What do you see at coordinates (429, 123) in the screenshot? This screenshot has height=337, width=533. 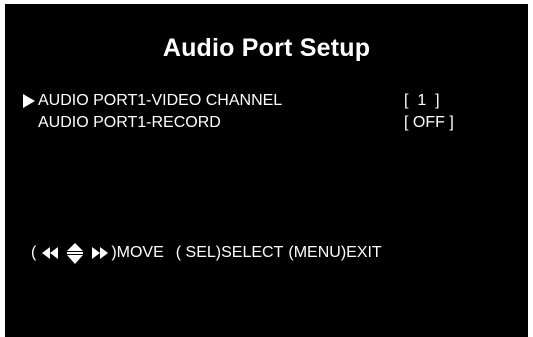 I see `menu-item-value: [ OFF ]` at bounding box center [429, 123].